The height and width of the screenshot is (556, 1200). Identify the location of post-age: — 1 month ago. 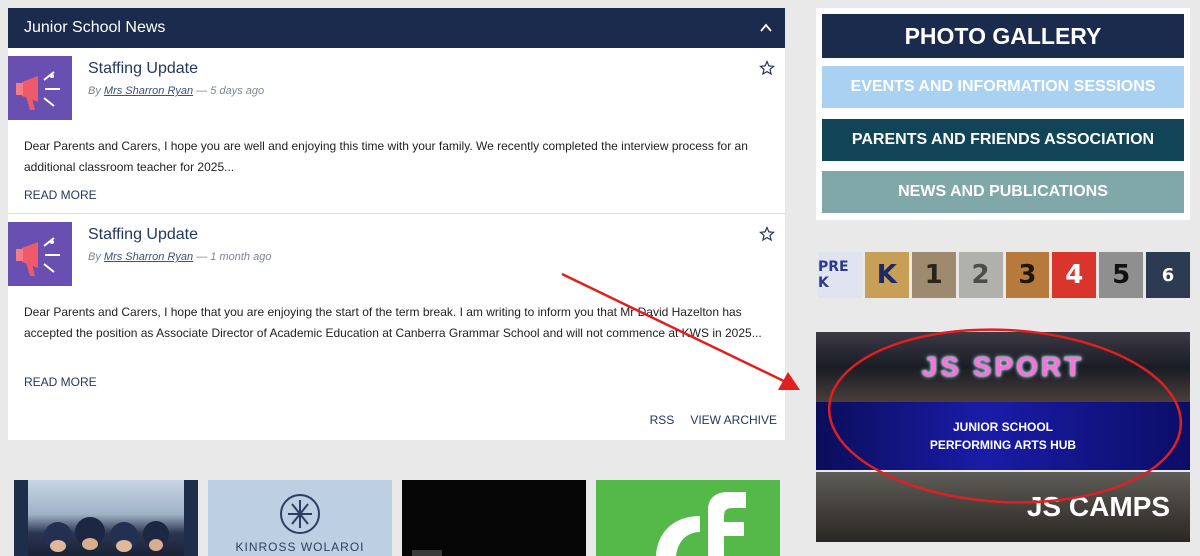
(234, 257).